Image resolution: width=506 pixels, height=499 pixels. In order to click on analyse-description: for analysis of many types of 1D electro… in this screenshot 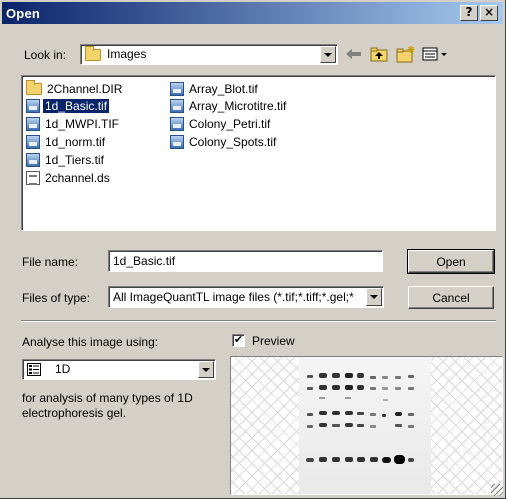, I will do `click(107, 405)`.